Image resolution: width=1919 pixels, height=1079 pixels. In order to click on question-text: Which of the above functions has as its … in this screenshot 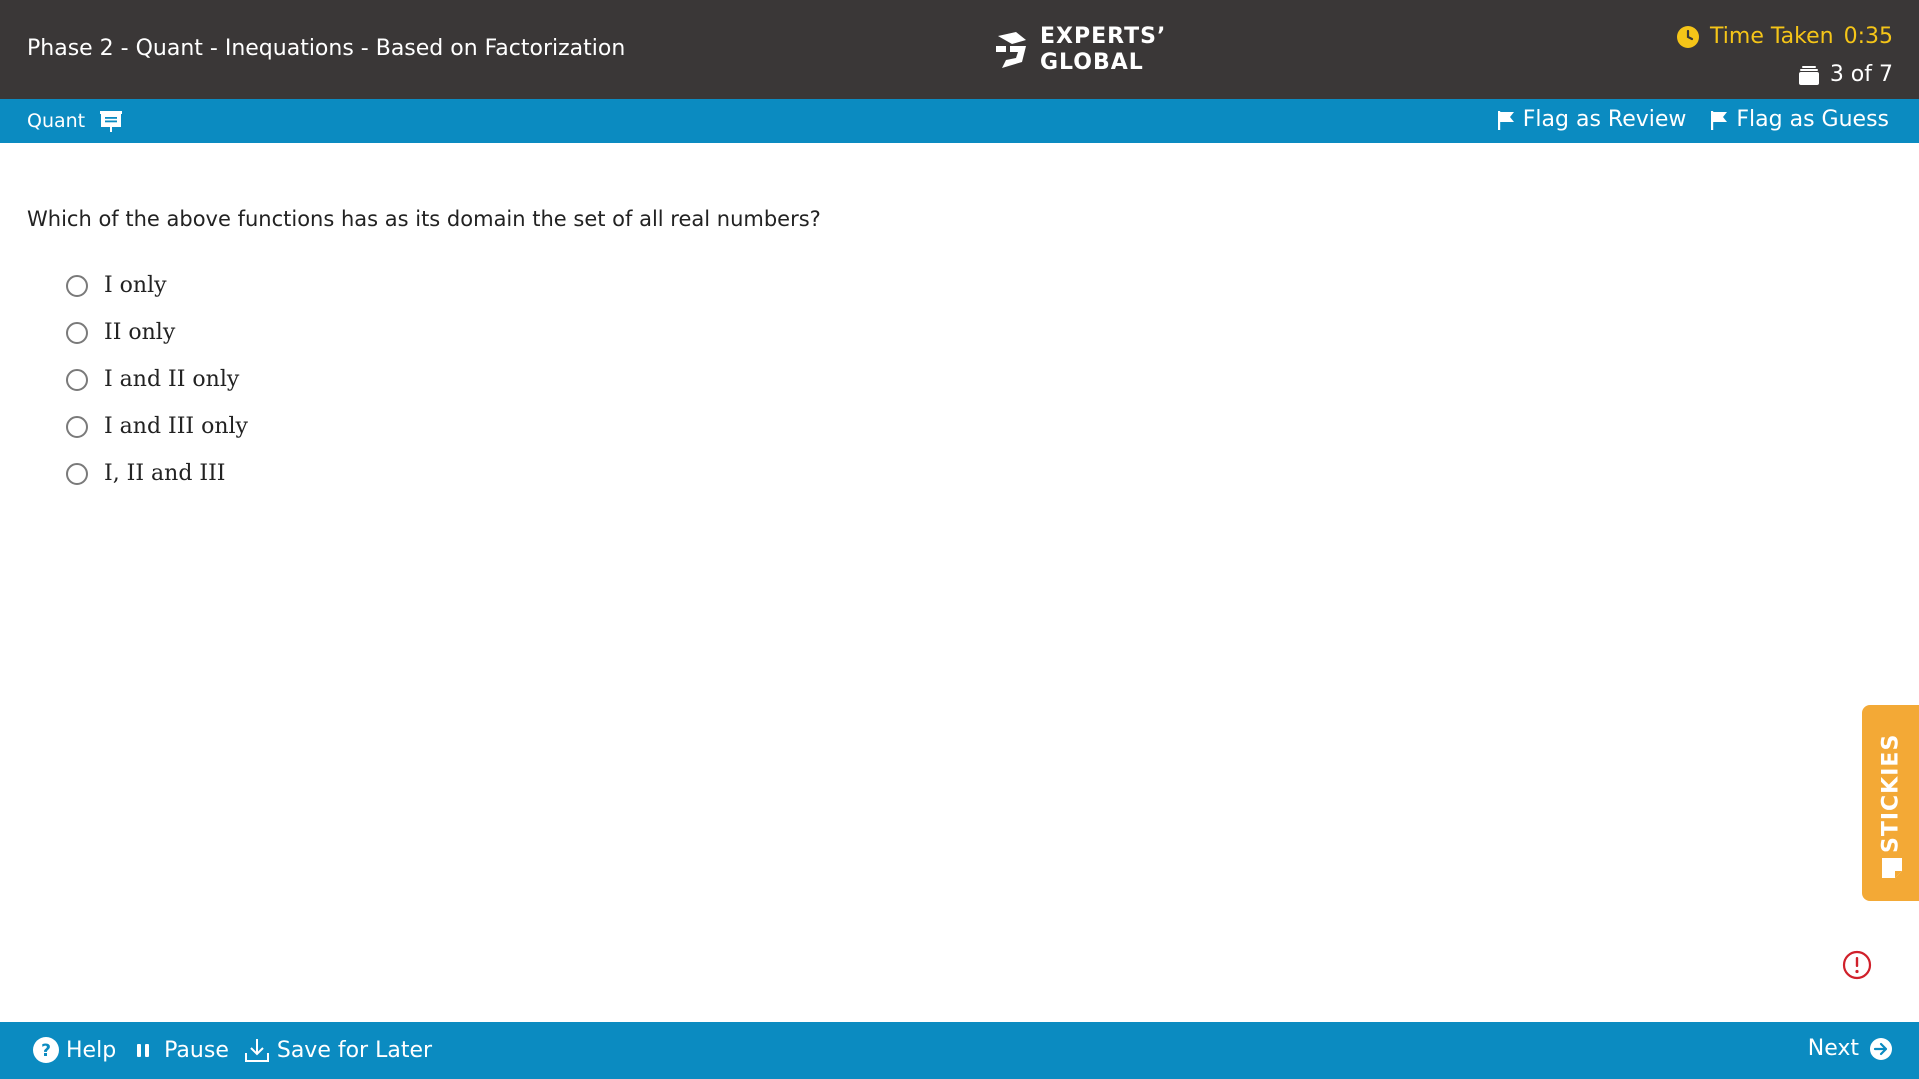, I will do `click(424, 219)`.